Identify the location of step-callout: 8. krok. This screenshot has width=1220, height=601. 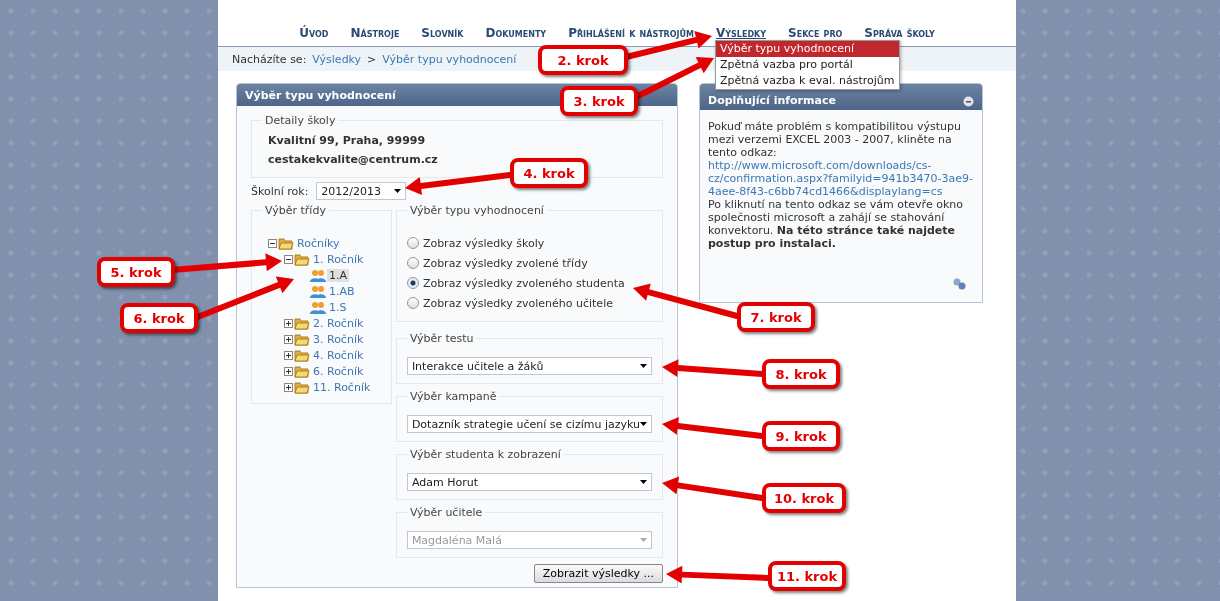
(801, 374).